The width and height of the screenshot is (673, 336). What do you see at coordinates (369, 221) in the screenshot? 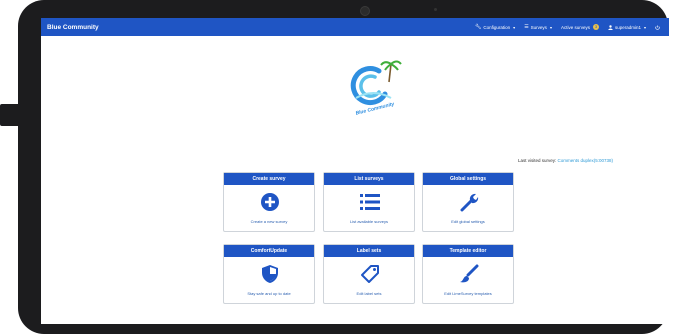
I see `card-text: List available surveys` at bounding box center [369, 221].